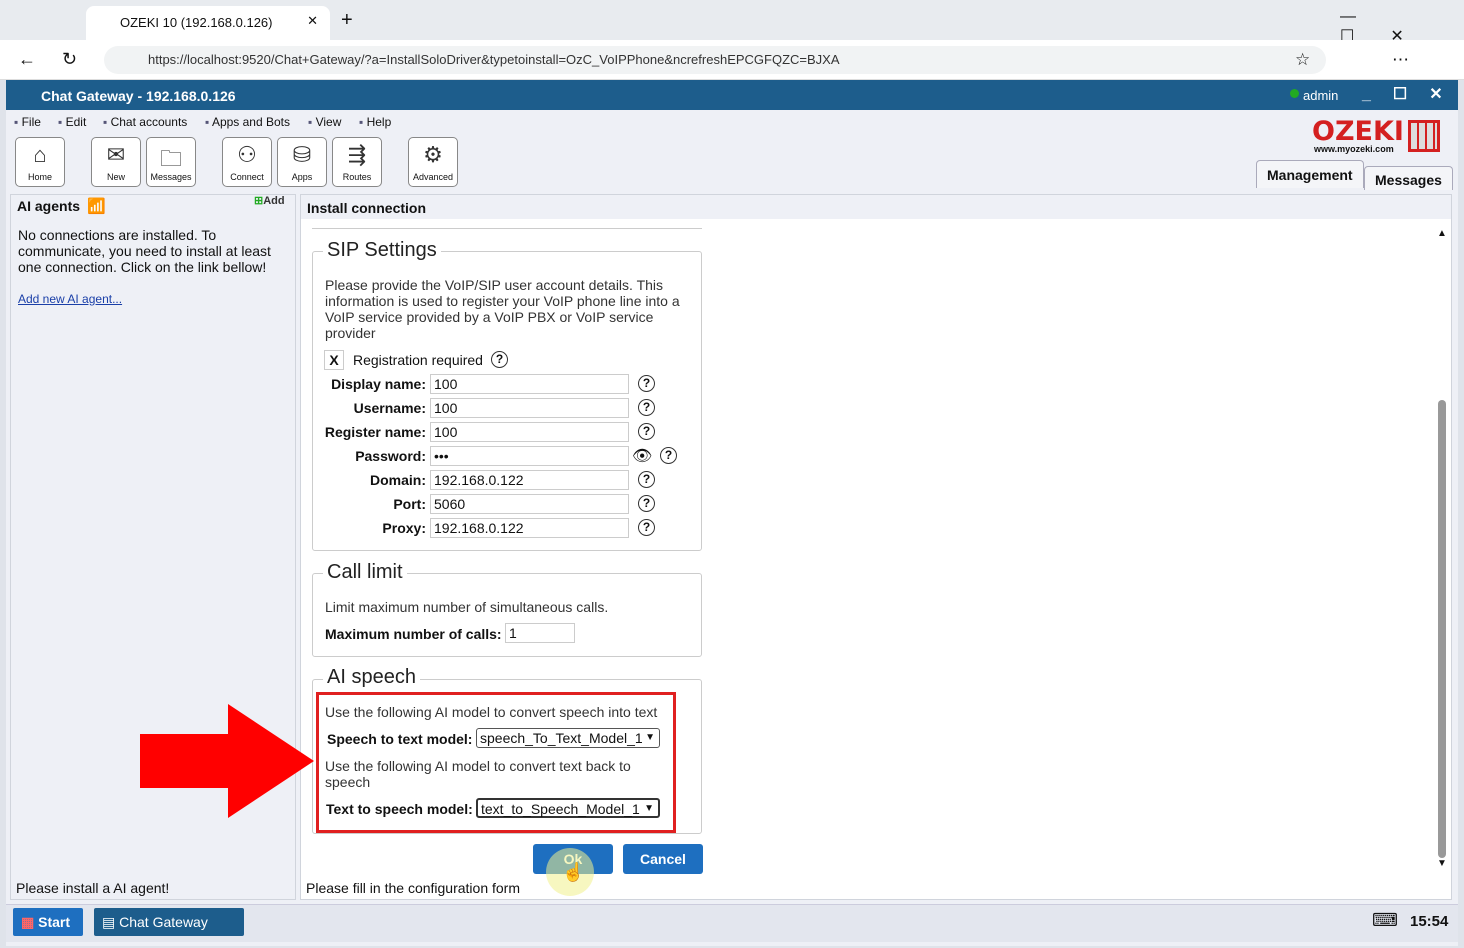 The width and height of the screenshot is (1464, 948). I want to click on toolbar-advanced-button: ⚙ Advanced, so click(433, 162).